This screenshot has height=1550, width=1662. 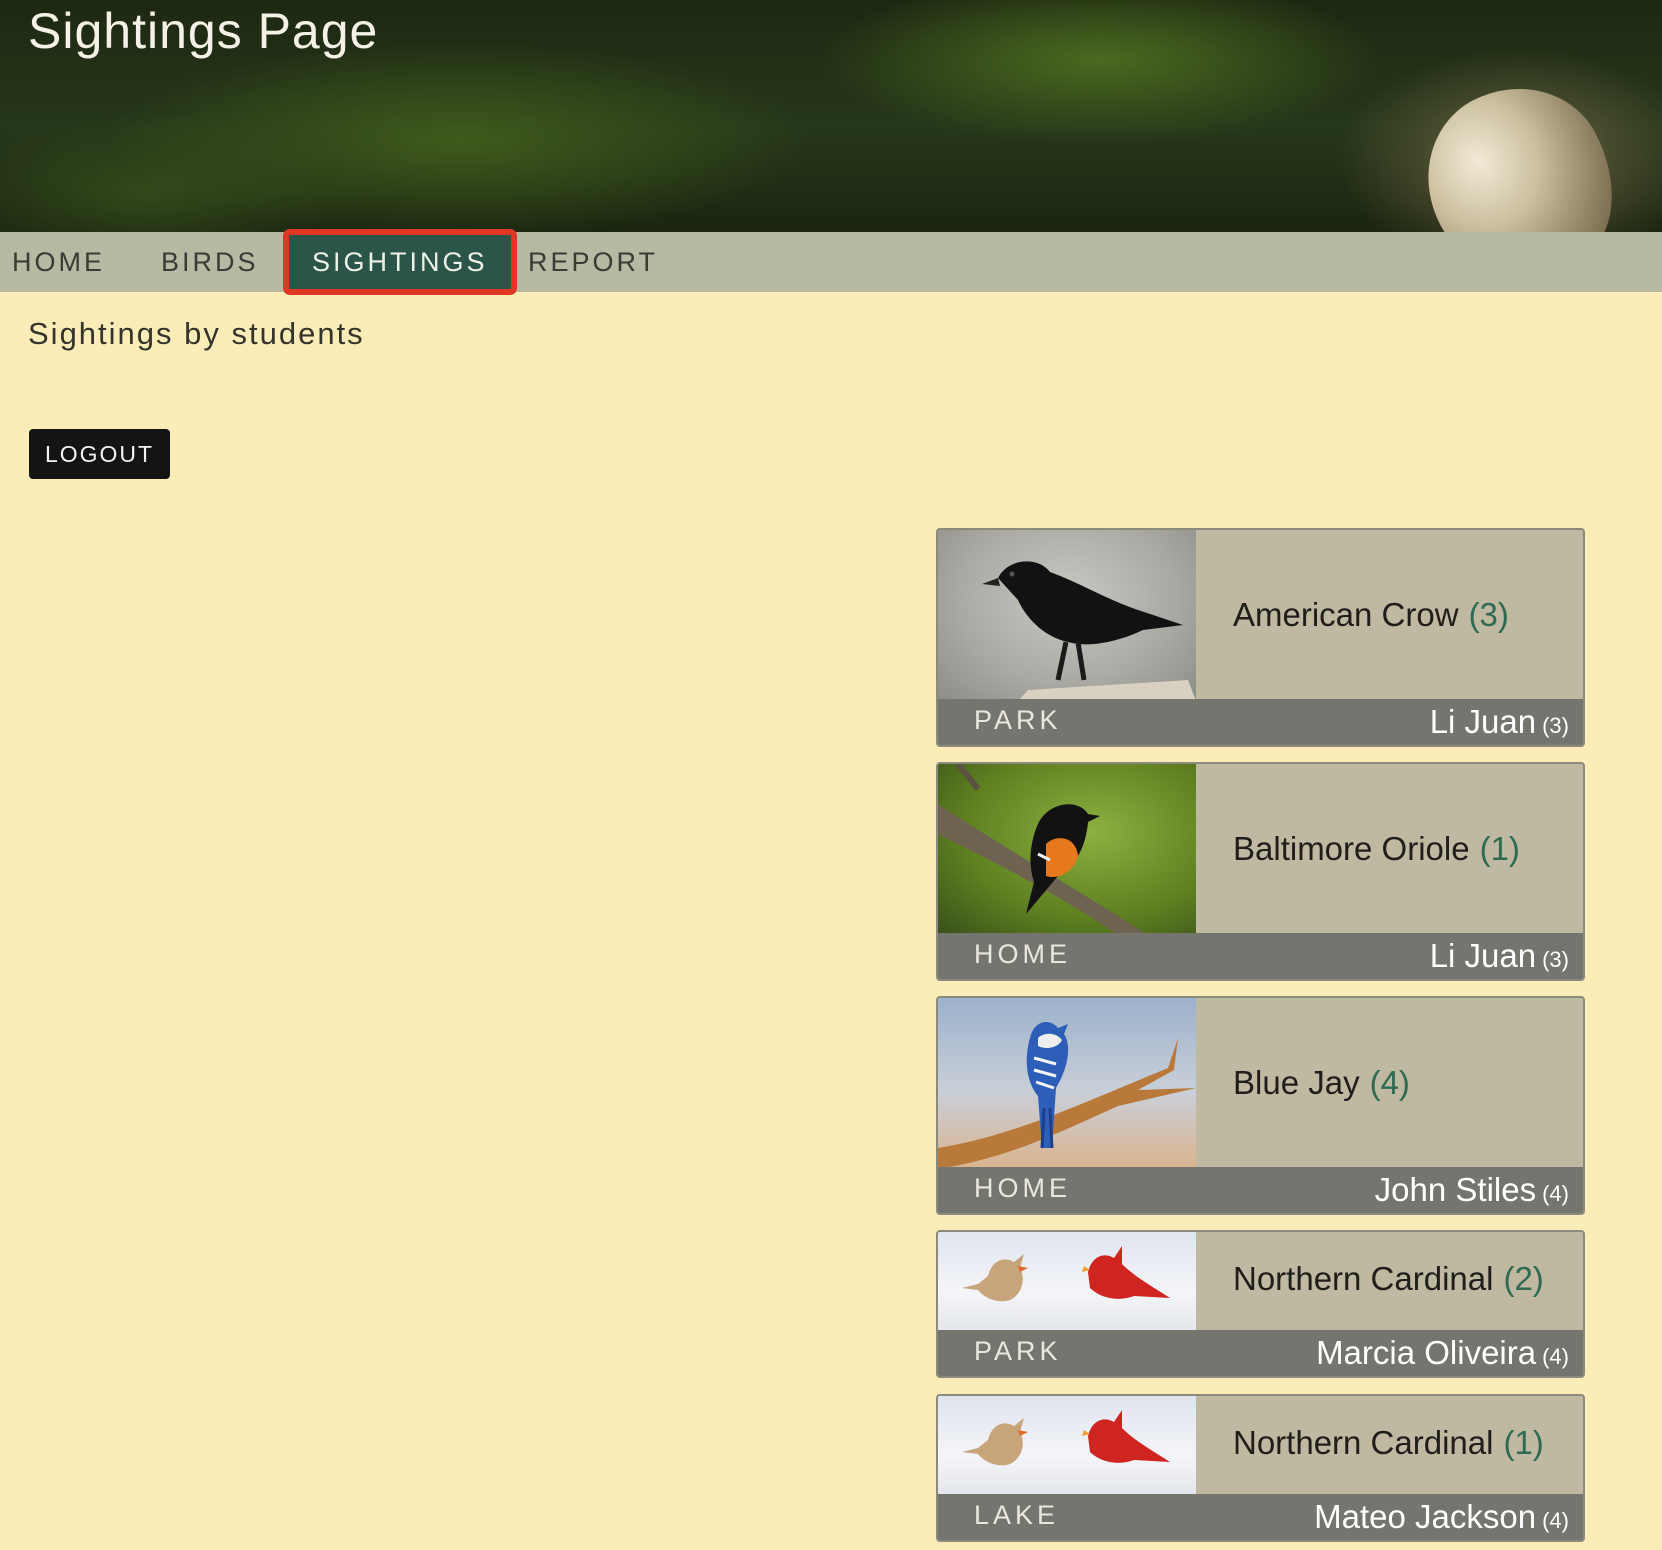 I want to click on american-crow-photo, so click(x=1067, y=615).